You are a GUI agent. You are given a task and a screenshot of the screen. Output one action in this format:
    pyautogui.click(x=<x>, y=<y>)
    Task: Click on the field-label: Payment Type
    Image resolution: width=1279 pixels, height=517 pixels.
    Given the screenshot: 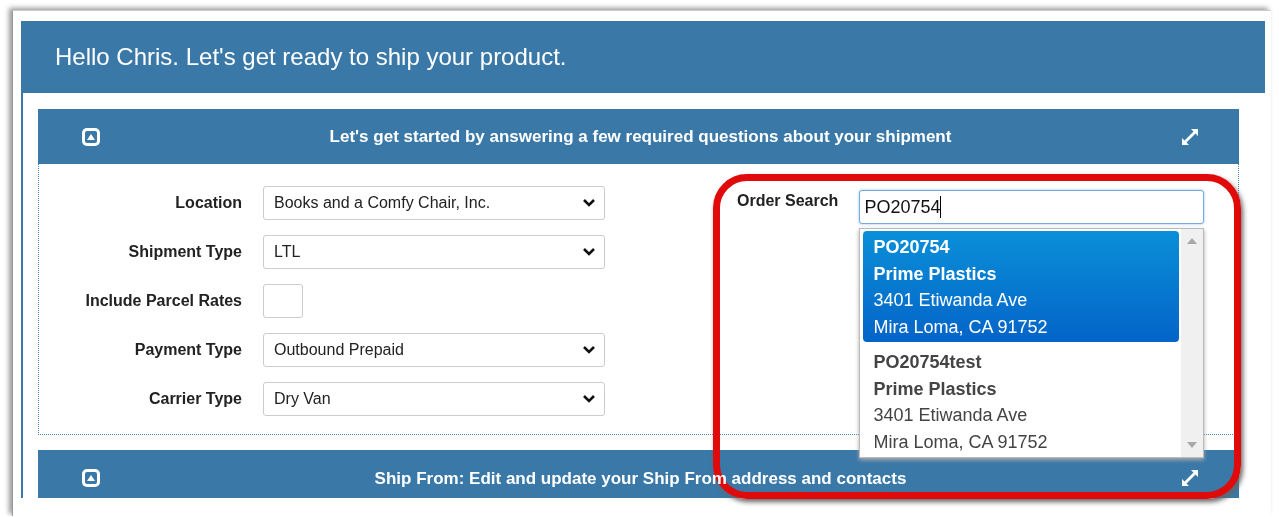 What is the action you would take?
    pyautogui.click(x=187, y=350)
    